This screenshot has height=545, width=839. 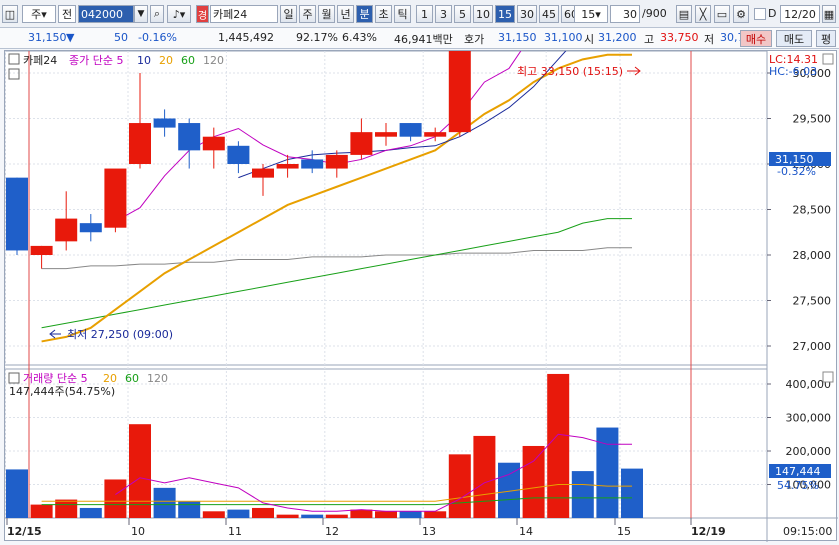 What do you see at coordinates (812, 255) in the screenshot?
I see `price-tick-label: 28,000` at bounding box center [812, 255].